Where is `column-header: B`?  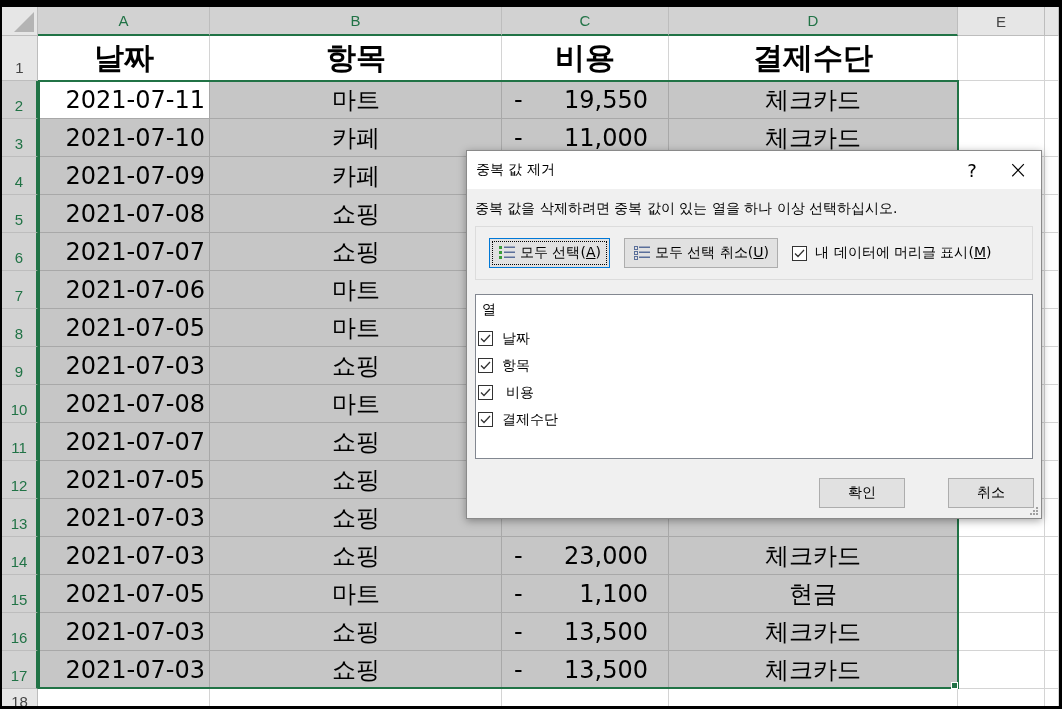 column-header: B is located at coordinates (356, 21).